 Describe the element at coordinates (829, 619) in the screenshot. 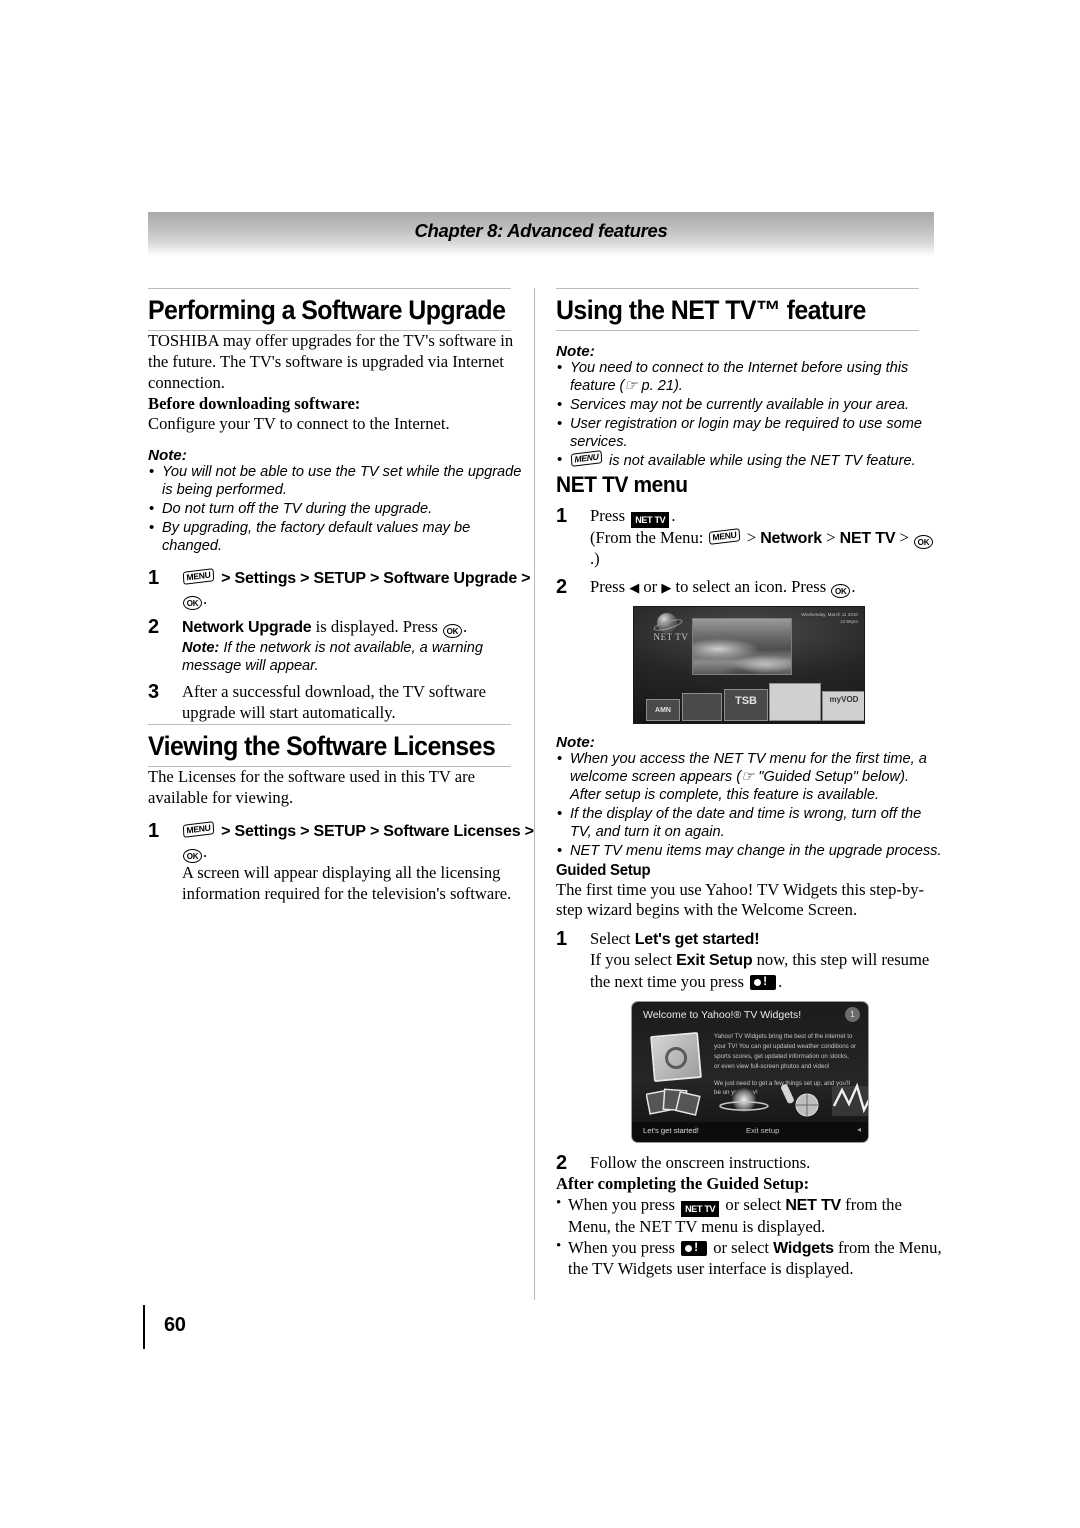

I see `net-tv-clock: Wednesday, March 11 2010 12:56pm` at that location.